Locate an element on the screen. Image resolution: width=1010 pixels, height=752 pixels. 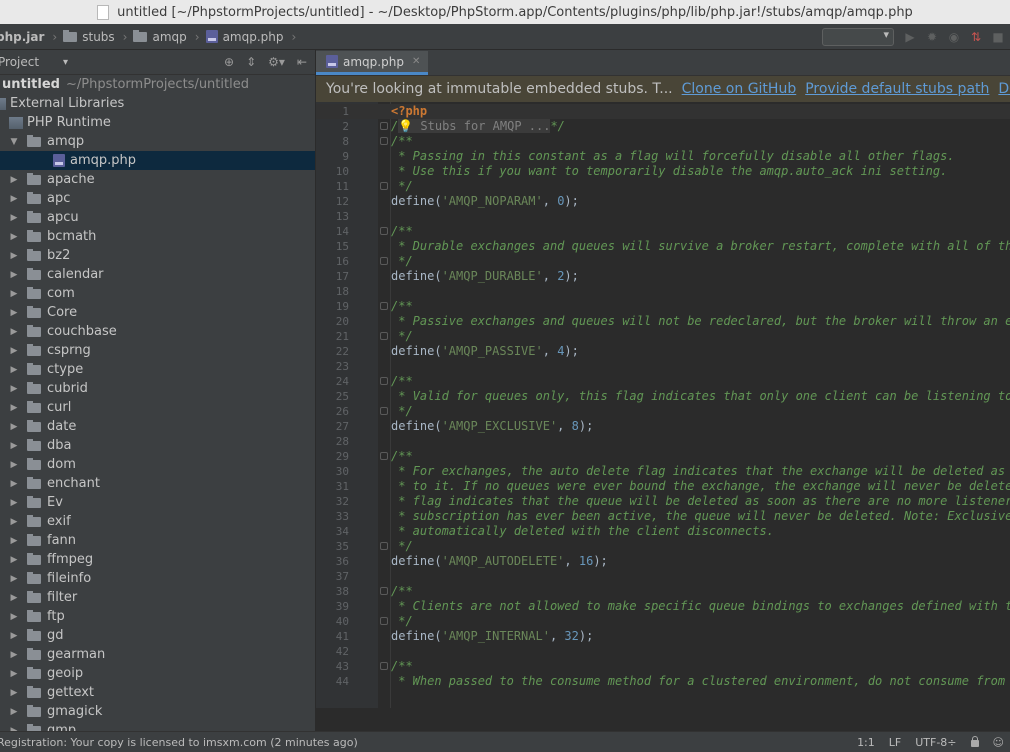
breadcrumb-file: amqp.php is located at coordinates (247, 37).